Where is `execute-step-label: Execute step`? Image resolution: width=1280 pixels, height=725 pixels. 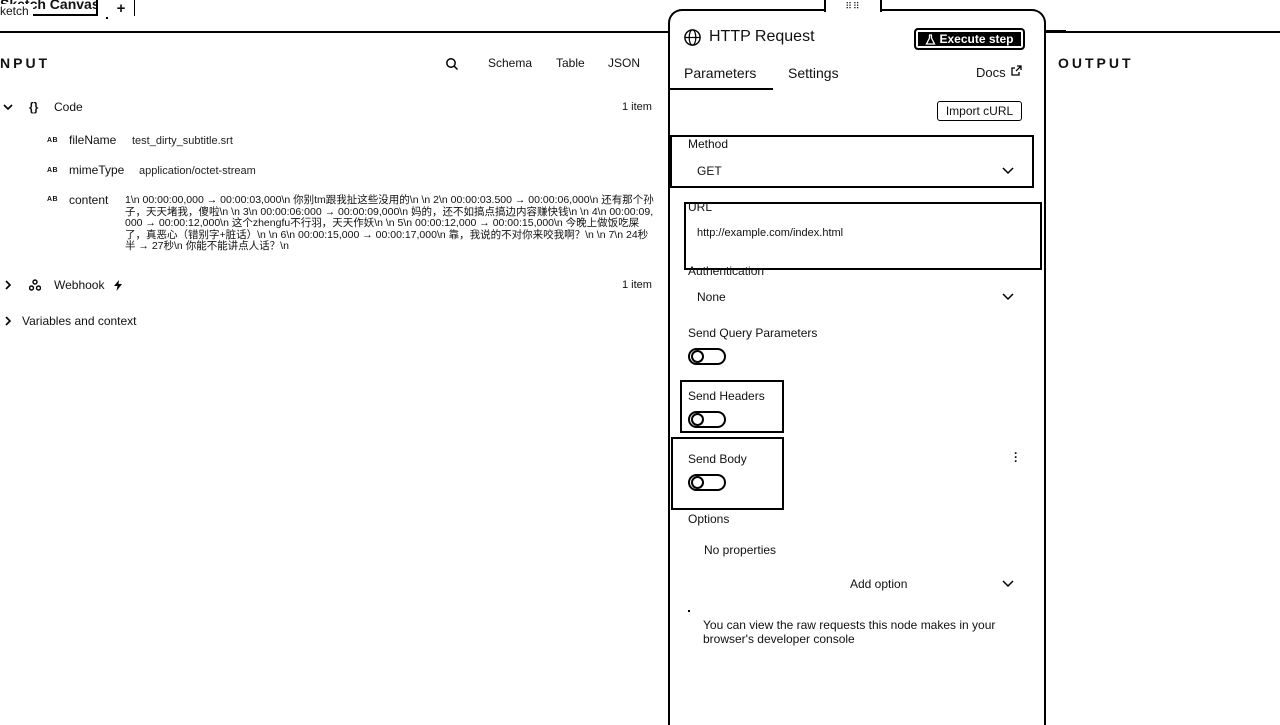
execute-step-label: Execute step is located at coordinates (976, 39).